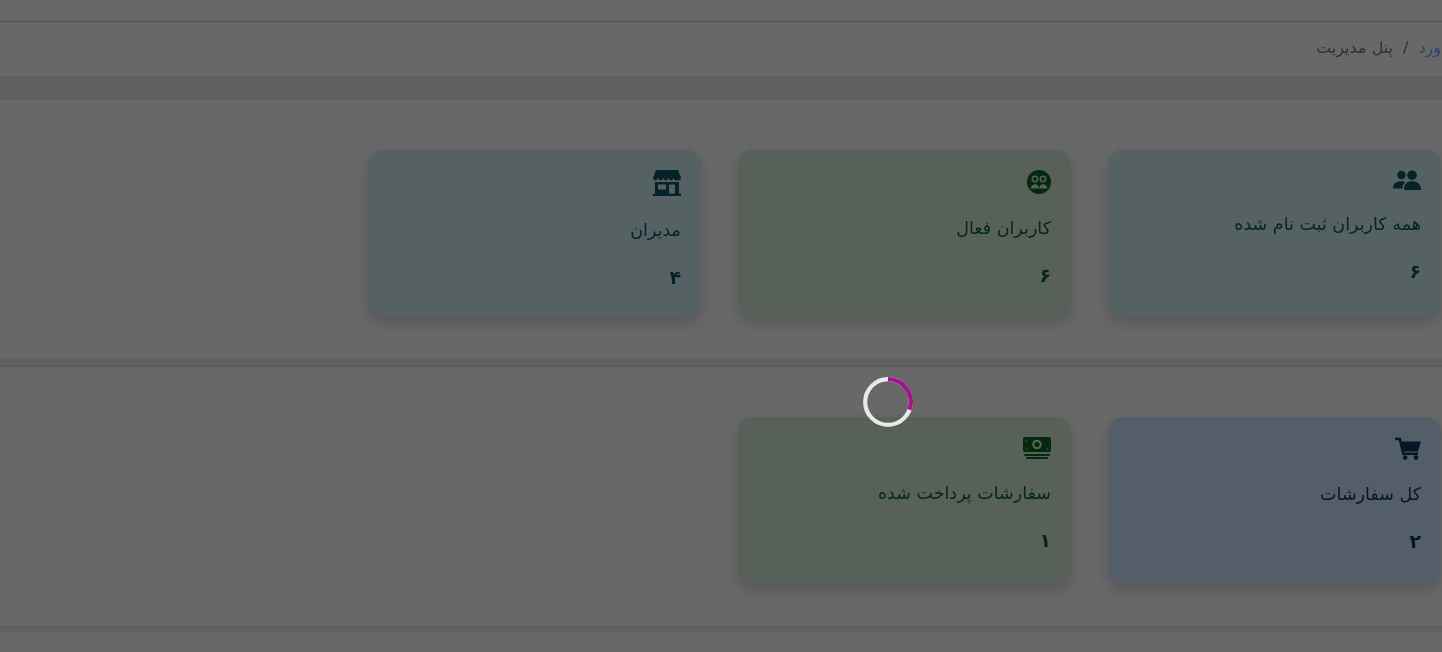 The width and height of the screenshot is (1442, 652). What do you see at coordinates (655, 230) in the screenshot?
I see `stat-label: مدیران` at bounding box center [655, 230].